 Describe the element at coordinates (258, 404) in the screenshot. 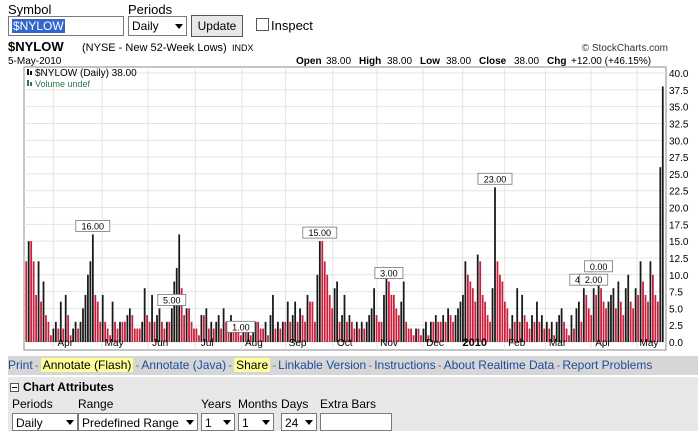

I see `attr-months-label: Months` at that location.